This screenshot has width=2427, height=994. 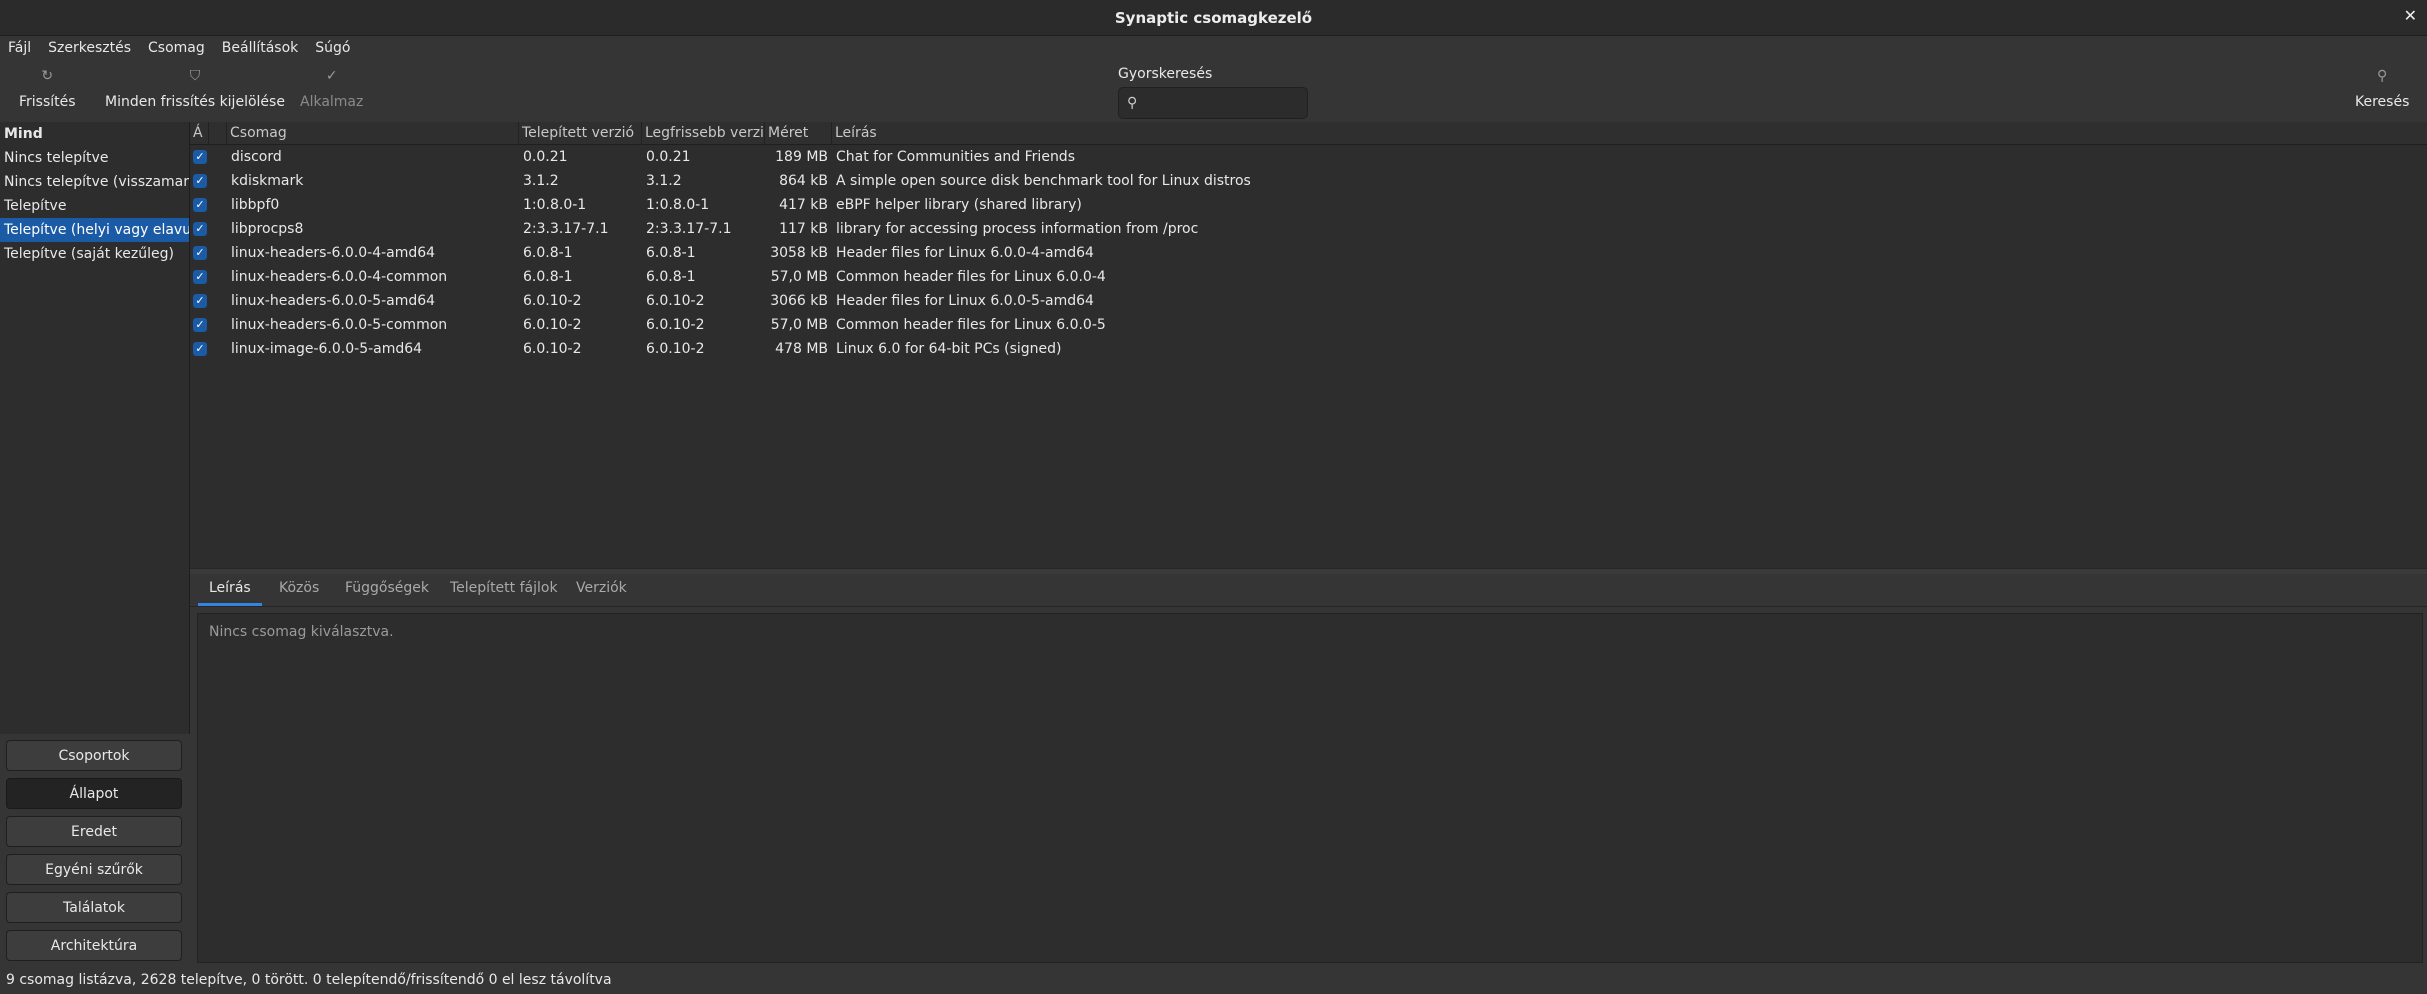 What do you see at coordinates (20, 48) in the screenshot?
I see `menu-file: Fájl` at bounding box center [20, 48].